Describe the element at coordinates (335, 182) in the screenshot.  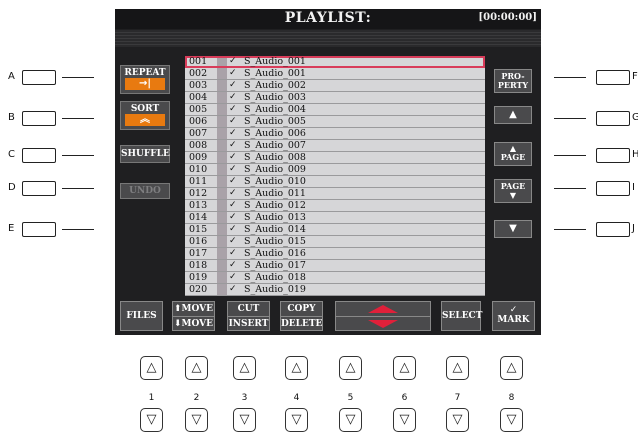
I see `playlist-row: 011 ✓ S_Audio_010` at that location.